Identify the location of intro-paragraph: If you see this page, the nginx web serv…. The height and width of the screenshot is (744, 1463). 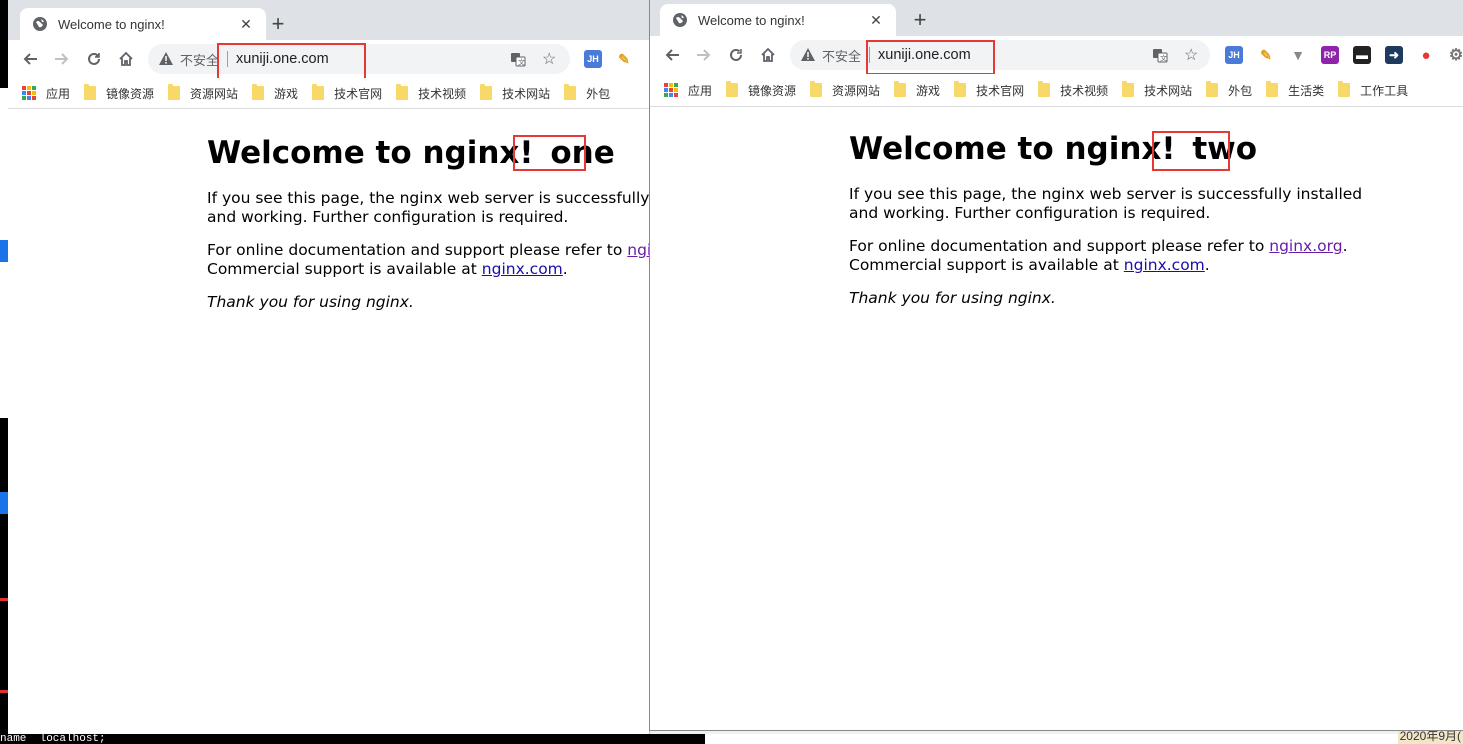
(1106, 203).